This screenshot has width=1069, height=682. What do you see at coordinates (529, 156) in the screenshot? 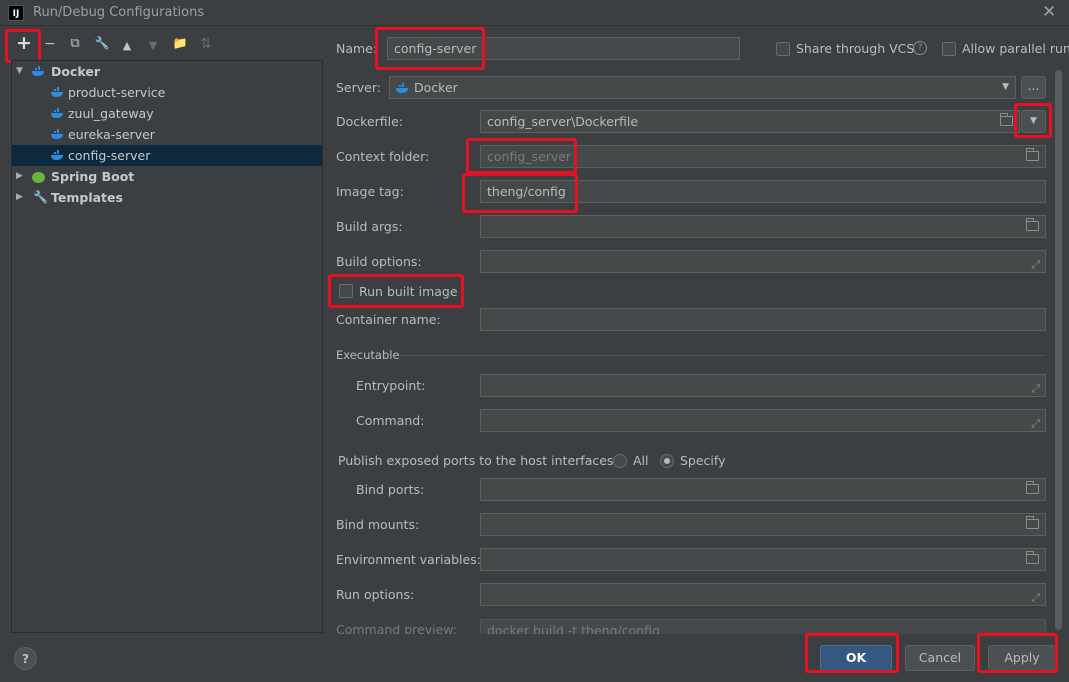
I see `context-folder-value: config_server` at bounding box center [529, 156].